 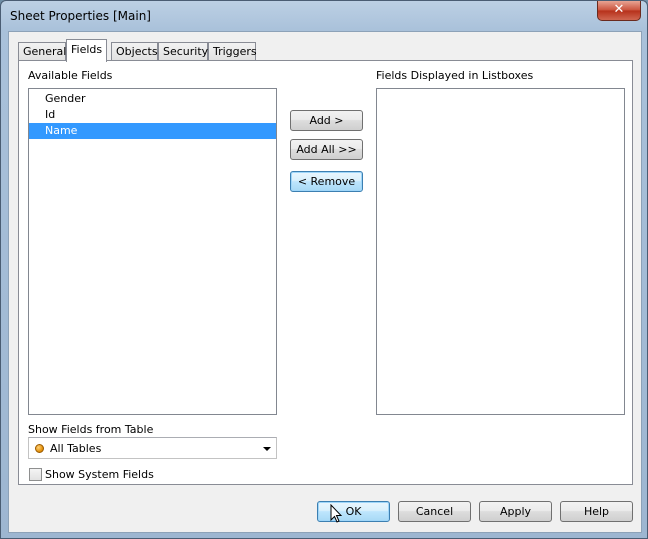 What do you see at coordinates (91, 429) in the screenshot?
I see `show-fields-from-table-label: Show Fields from Table` at bounding box center [91, 429].